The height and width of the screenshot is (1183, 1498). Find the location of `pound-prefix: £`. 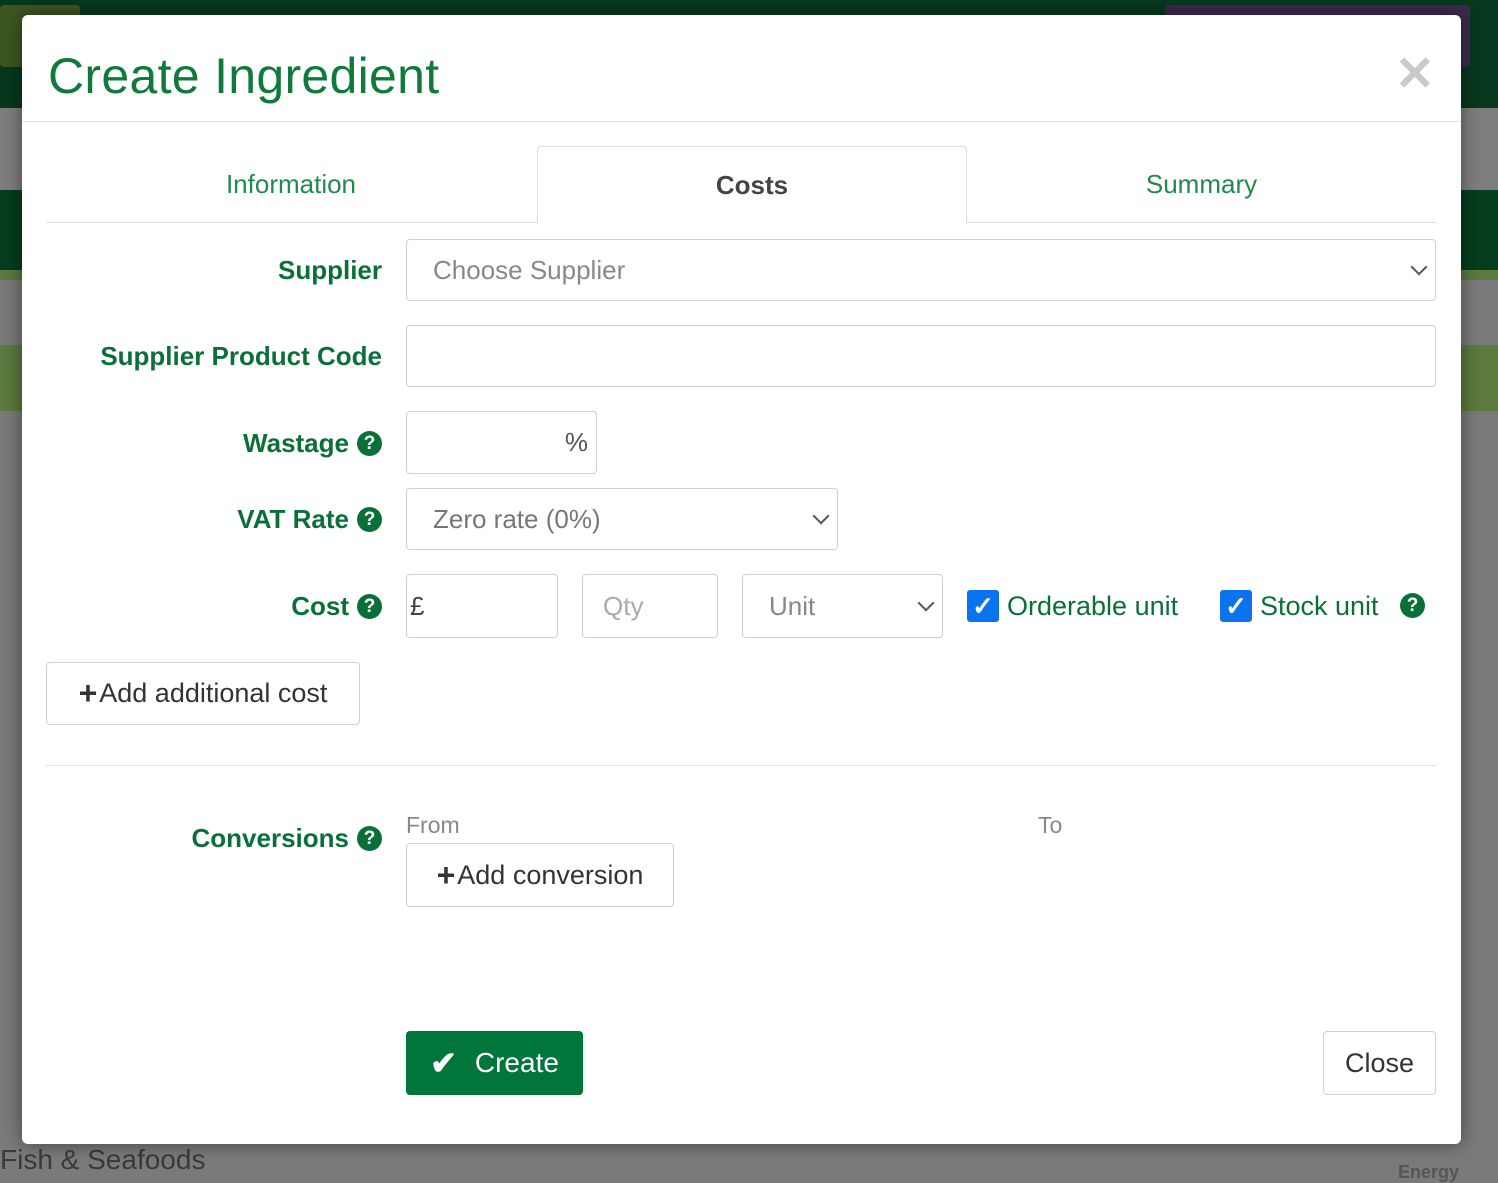

pound-prefix: £ is located at coordinates (417, 605).